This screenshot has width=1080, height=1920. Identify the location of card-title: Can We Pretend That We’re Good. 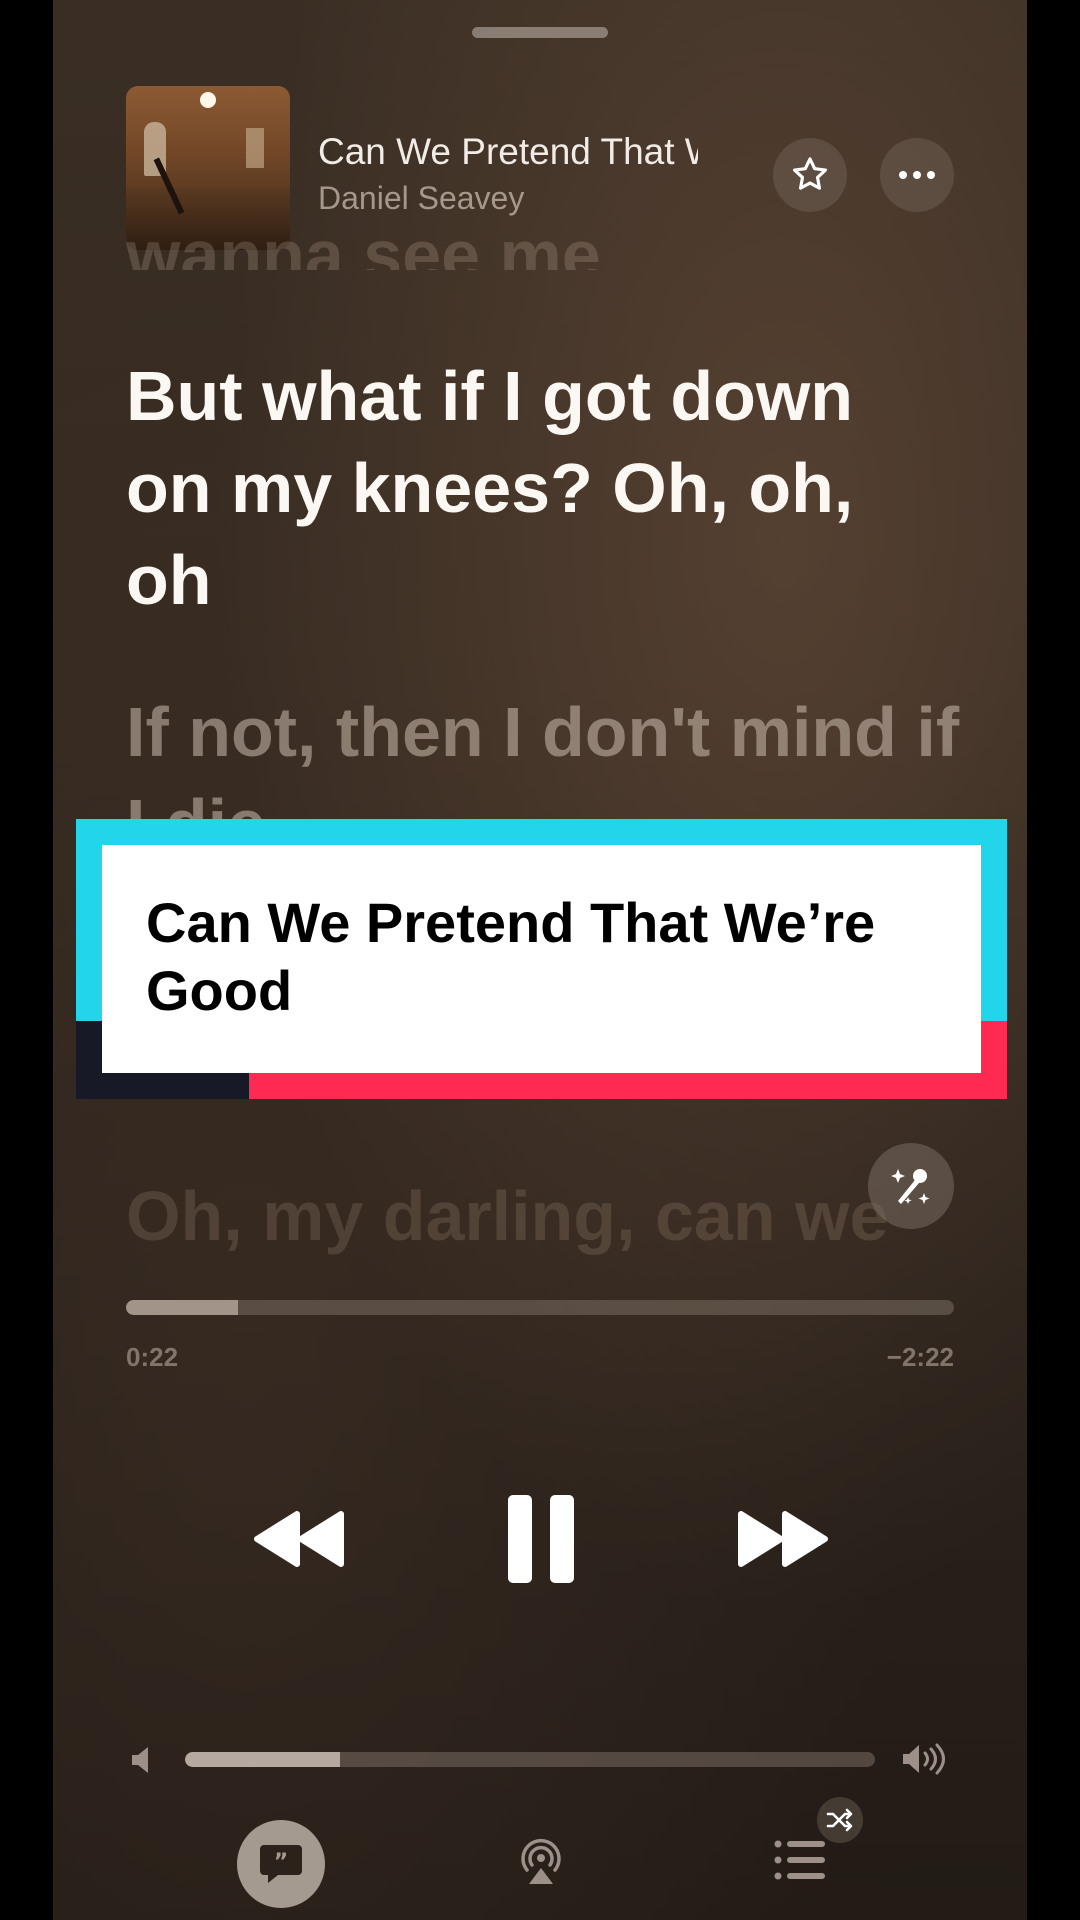
(511, 956).